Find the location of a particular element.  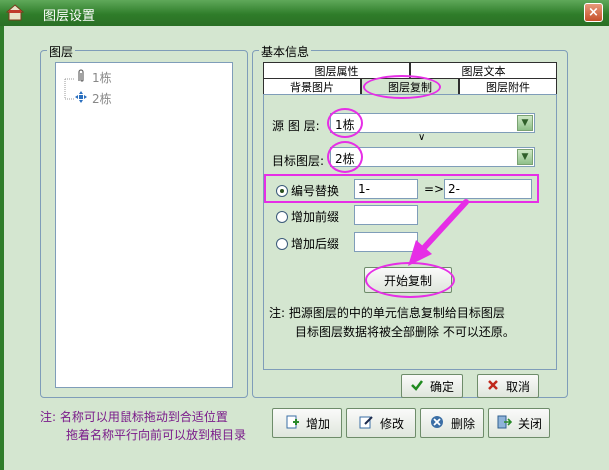

edit-button: 修改 is located at coordinates (381, 423).